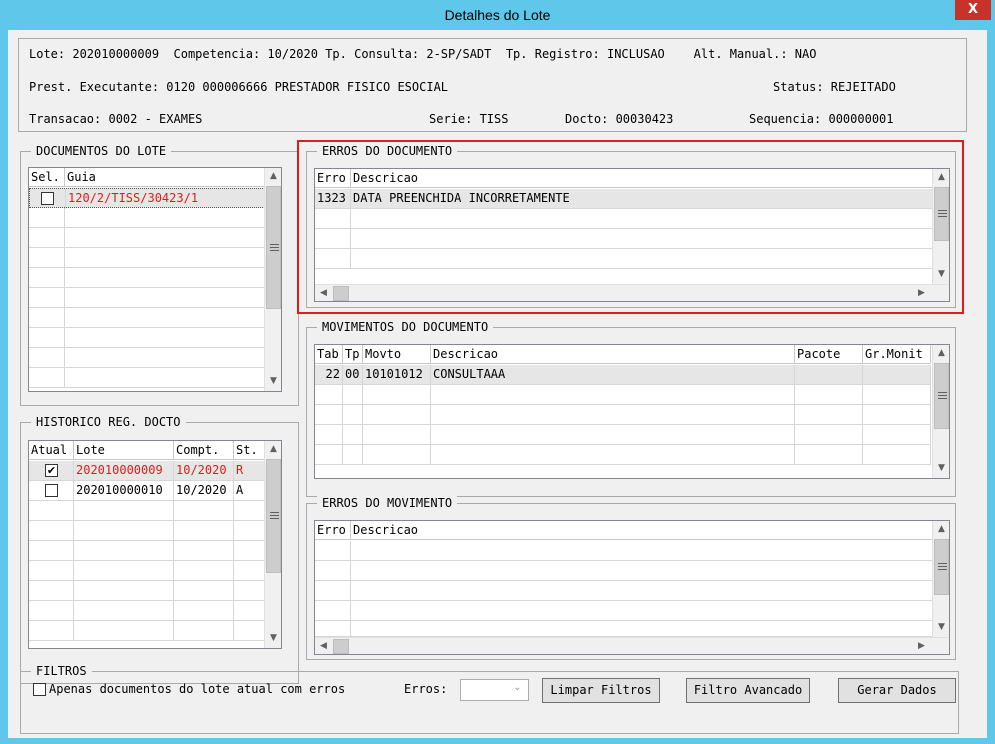  I want to click on status-label: Status: REJEITADO, so click(834, 87).